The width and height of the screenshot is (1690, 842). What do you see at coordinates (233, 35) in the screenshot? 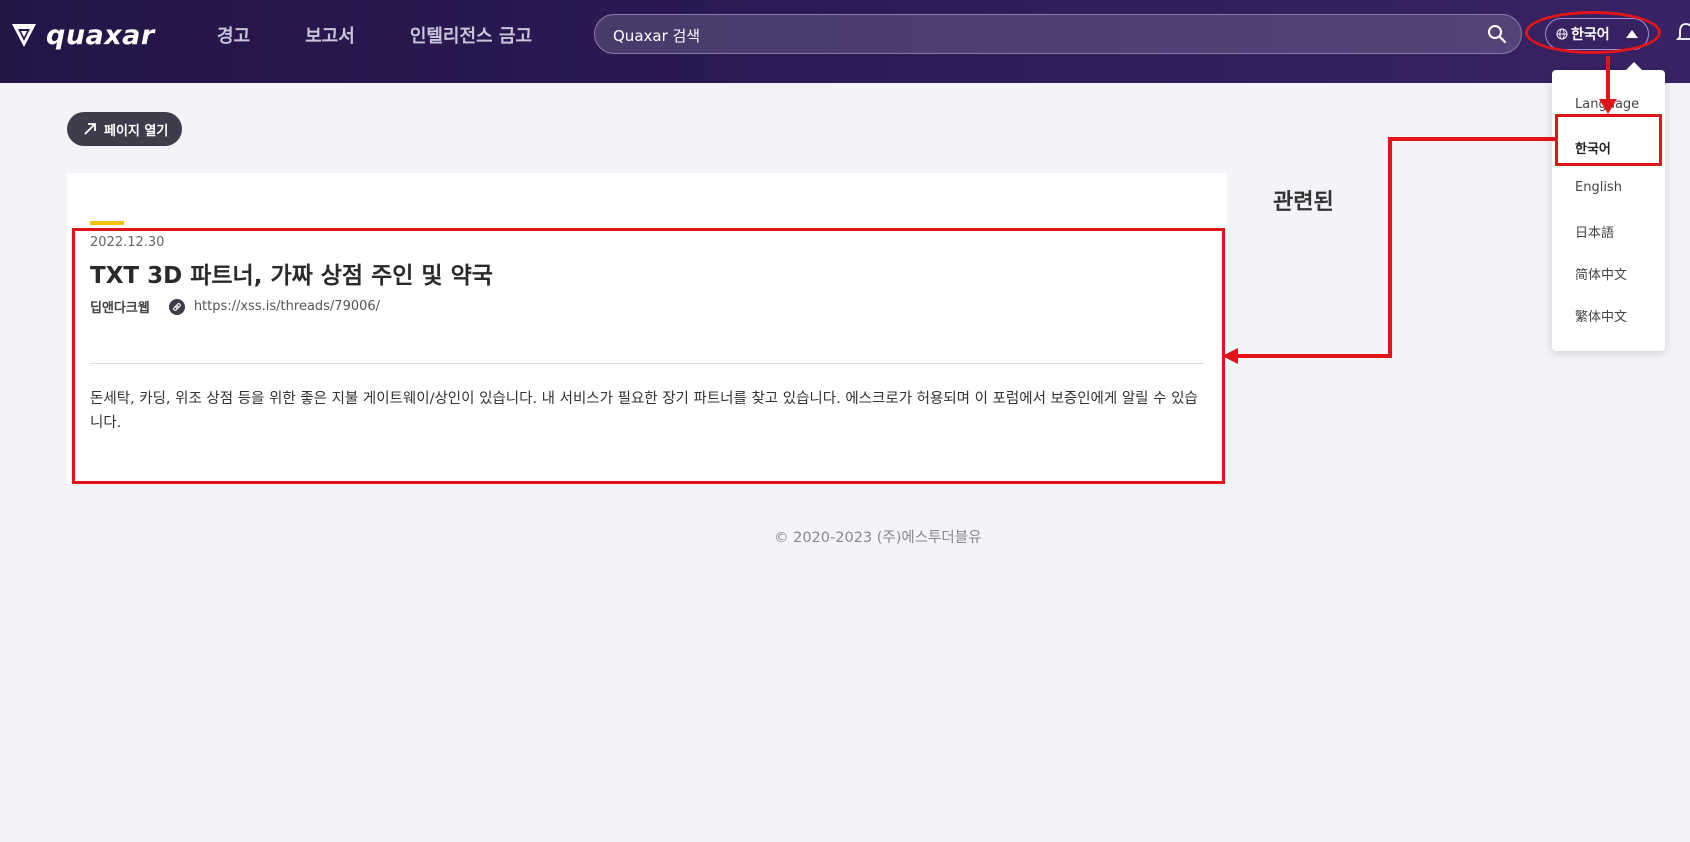
I see `nav-alerts: 경고` at bounding box center [233, 35].